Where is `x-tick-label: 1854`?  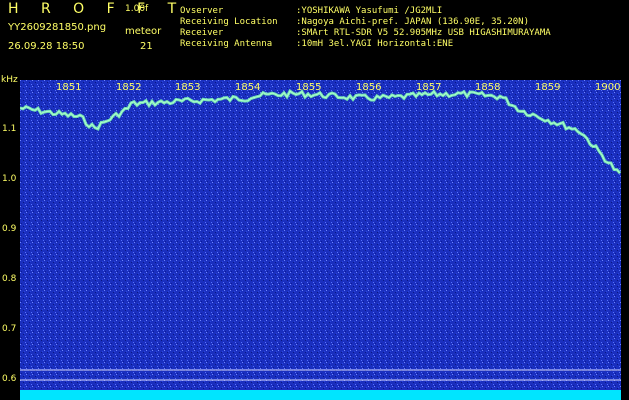 x-tick-label: 1854 is located at coordinates (248, 87).